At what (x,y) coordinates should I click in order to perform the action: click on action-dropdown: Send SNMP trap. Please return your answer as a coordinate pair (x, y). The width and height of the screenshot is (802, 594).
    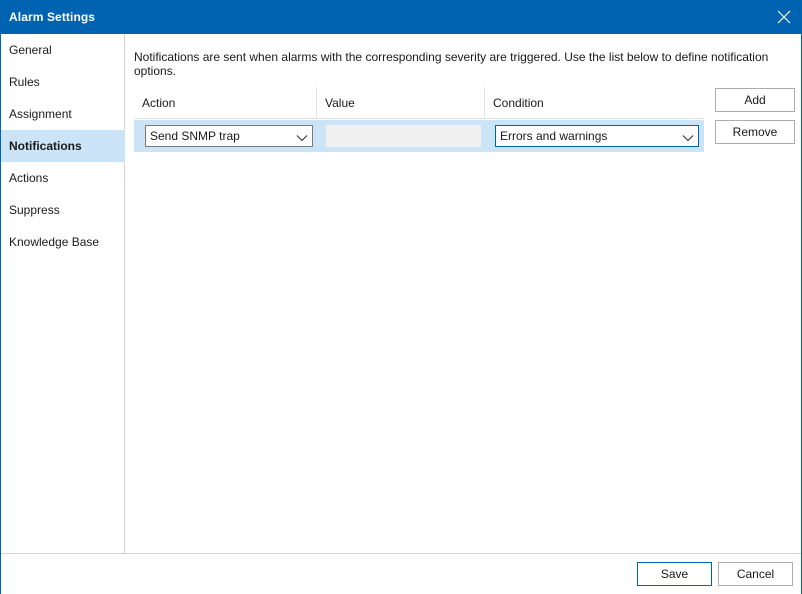
    Looking at the image, I should click on (229, 136).